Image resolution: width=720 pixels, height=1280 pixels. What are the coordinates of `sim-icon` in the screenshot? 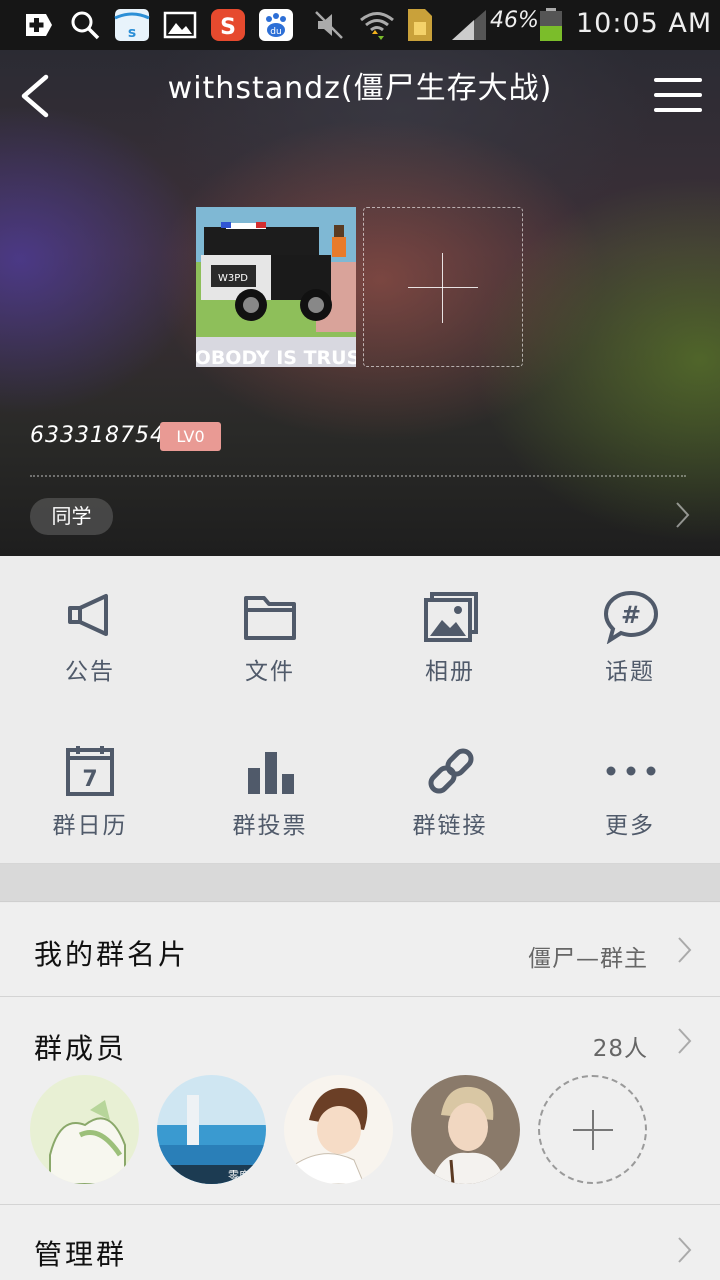 It's located at (420, 25).